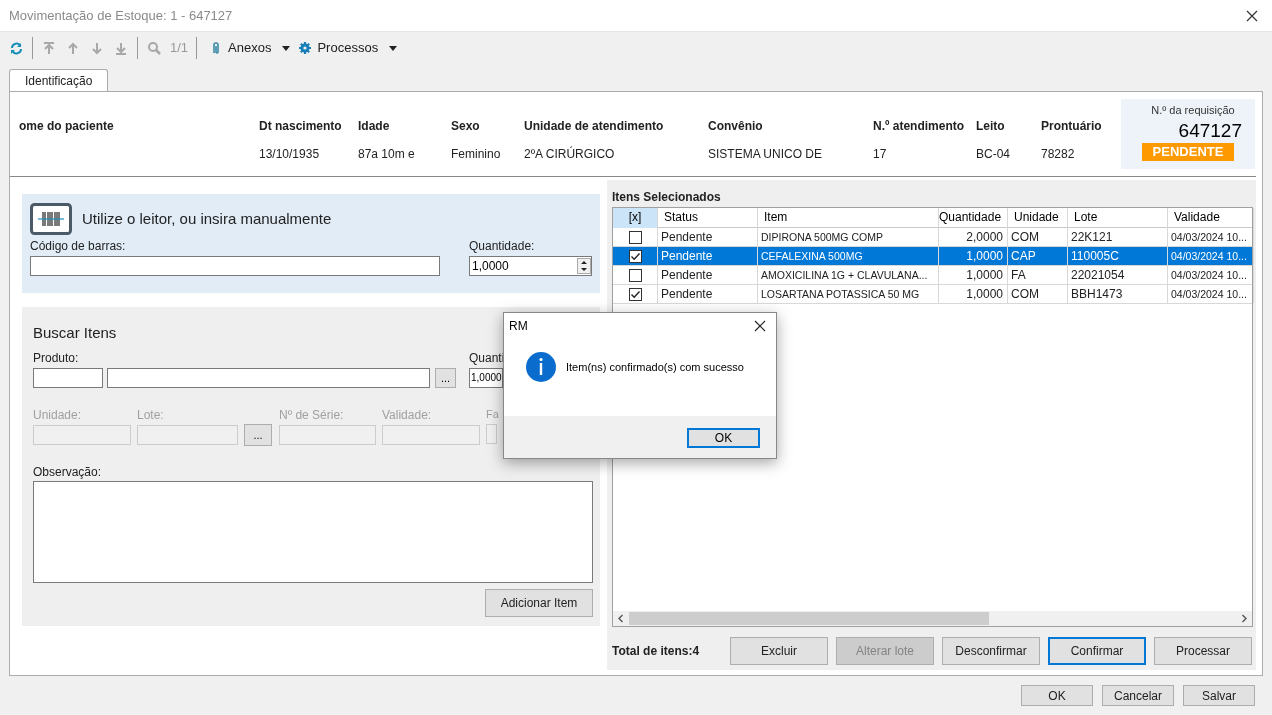 The height and width of the screenshot is (715, 1272). I want to click on field-label: Produto:, so click(56, 358).